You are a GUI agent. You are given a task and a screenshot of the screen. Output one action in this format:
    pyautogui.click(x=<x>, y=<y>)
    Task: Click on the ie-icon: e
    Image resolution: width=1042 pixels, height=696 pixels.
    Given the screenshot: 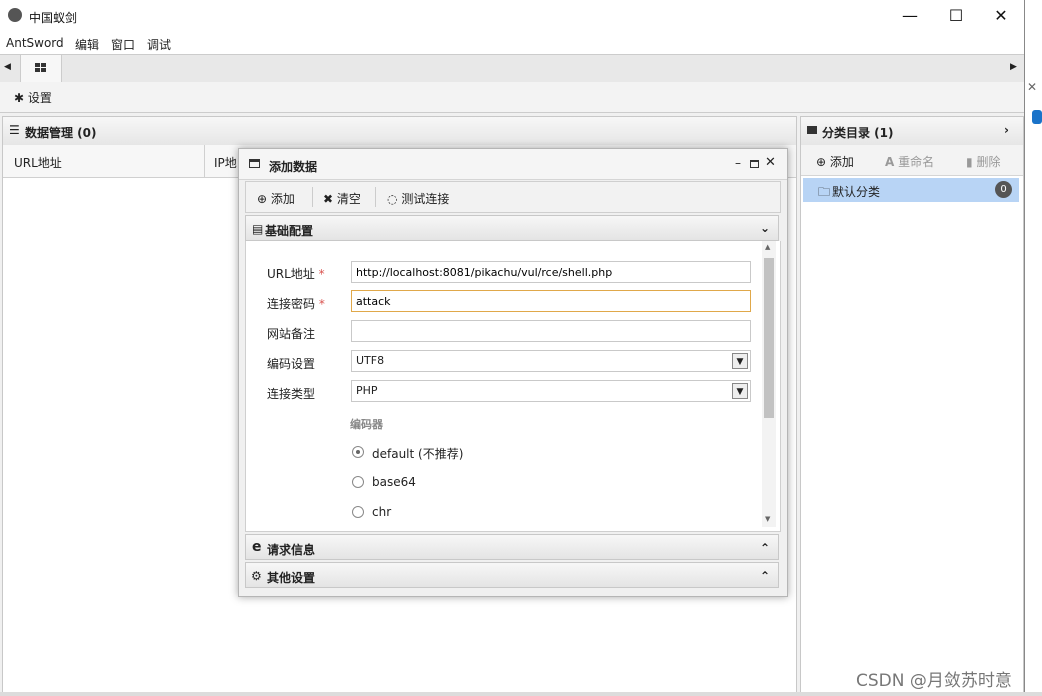 What is the action you would take?
    pyautogui.click(x=257, y=547)
    